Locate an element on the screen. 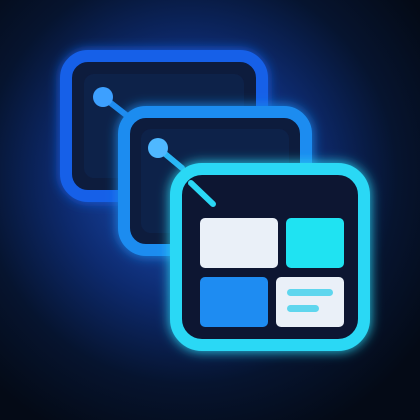 Image resolution: width=420 pixels, height=420 pixels. blue-tile is located at coordinates (234, 302).